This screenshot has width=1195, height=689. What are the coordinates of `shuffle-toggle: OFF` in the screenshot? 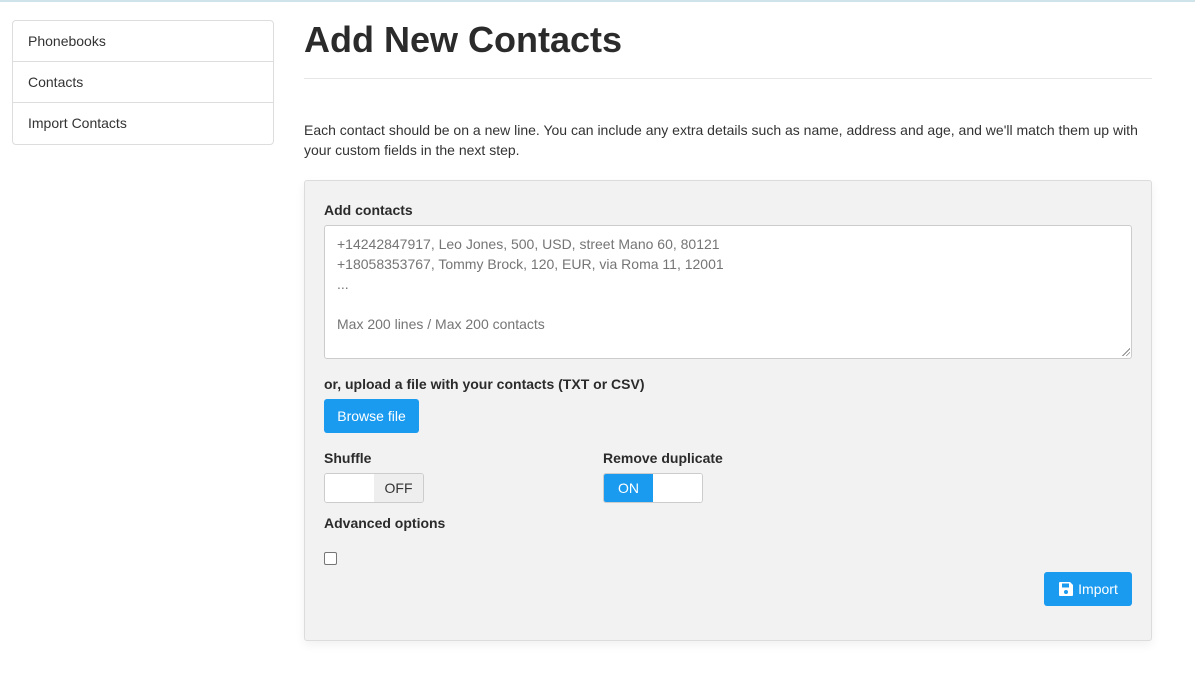 It's located at (374, 488).